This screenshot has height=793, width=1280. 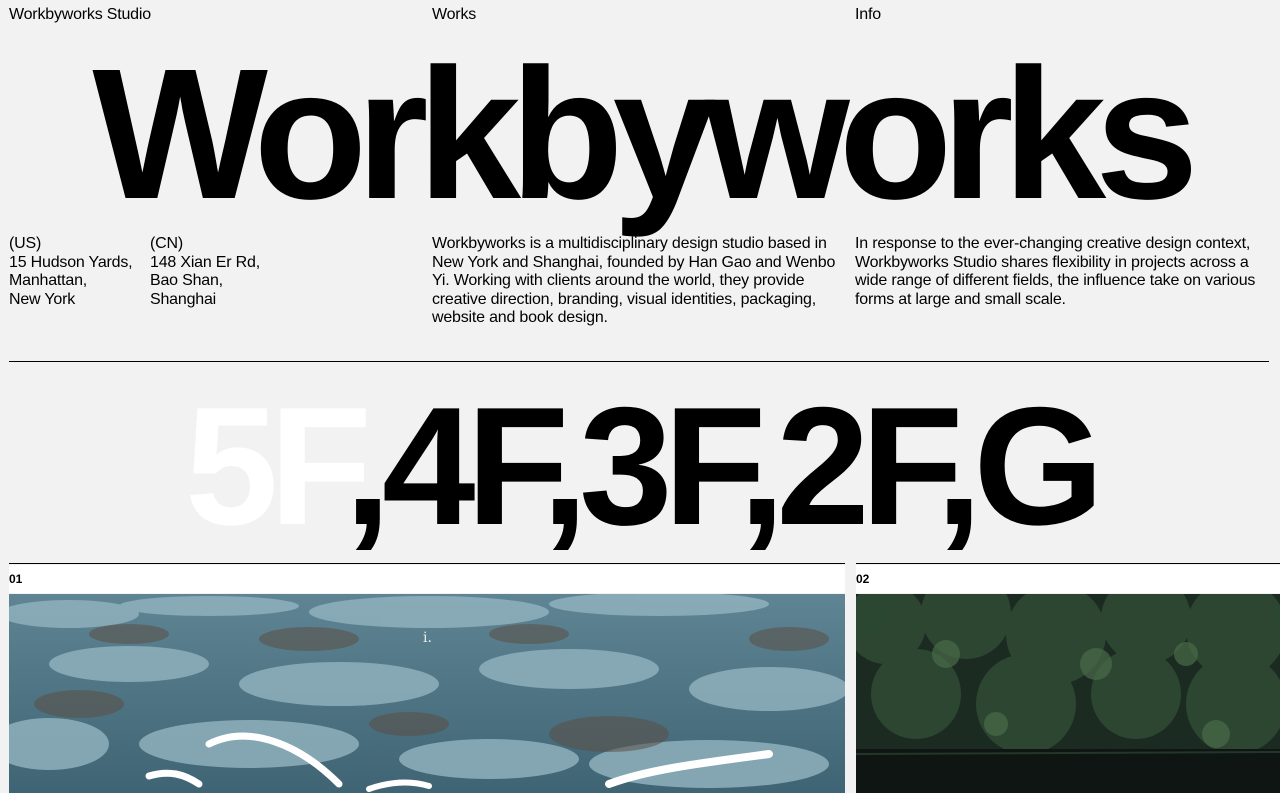 I want to click on project-02-rule, so click(x=1068, y=563).